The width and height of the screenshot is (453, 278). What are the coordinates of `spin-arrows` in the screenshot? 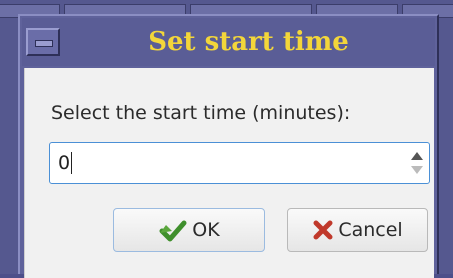 It's located at (417, 163).